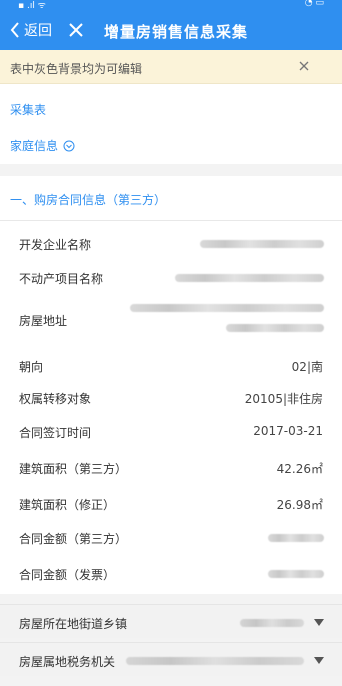  I want to click on back-button: 返回, so click(31, 30).